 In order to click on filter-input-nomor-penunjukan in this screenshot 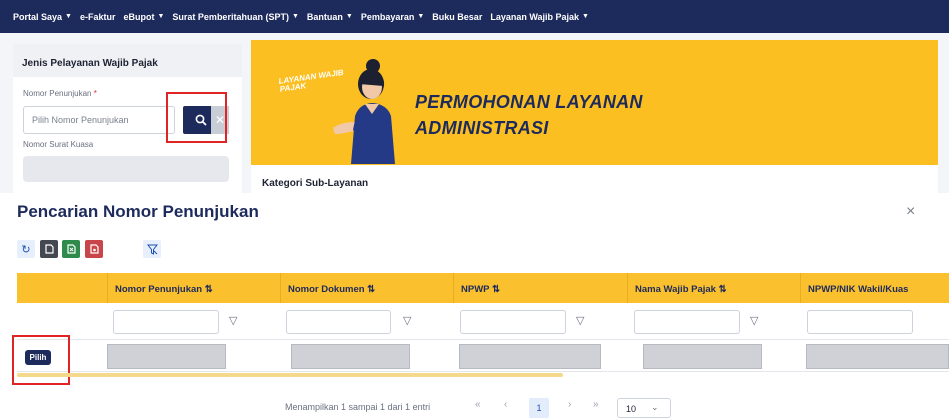, I will do `click(166, 322)`.